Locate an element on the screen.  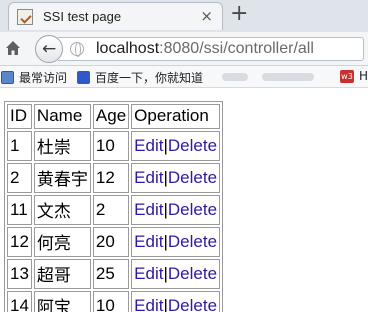
bookmark-label: 百度一下，你就知道 is located at coordinates (149, 78).